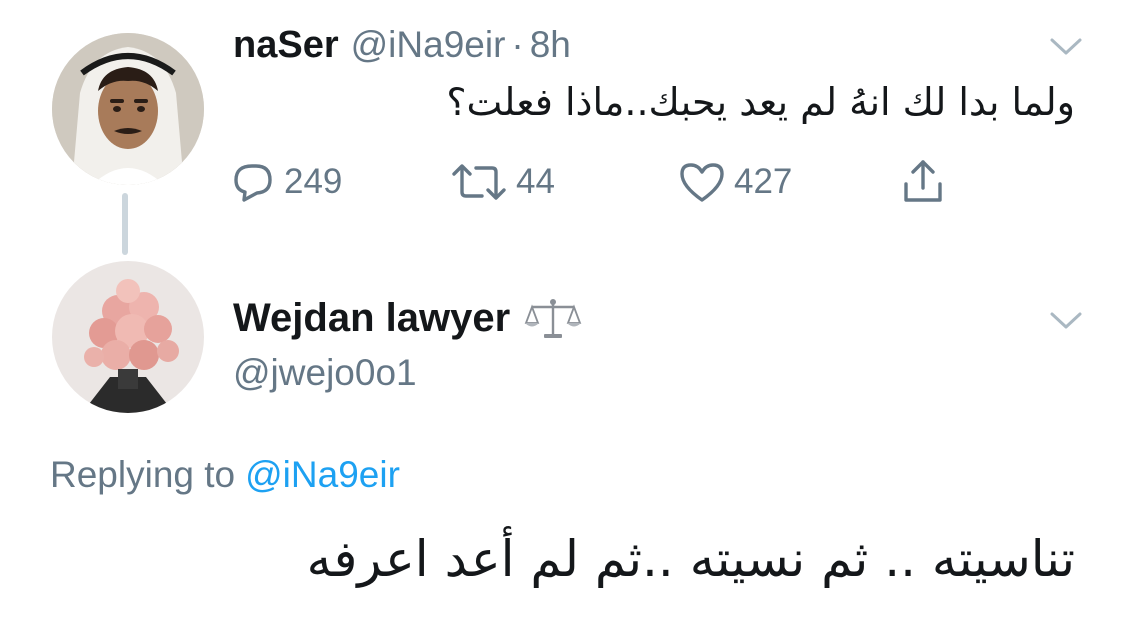  I want to click on tweet-header: naSer @iNa9eir · 8h, so click(402, 46).